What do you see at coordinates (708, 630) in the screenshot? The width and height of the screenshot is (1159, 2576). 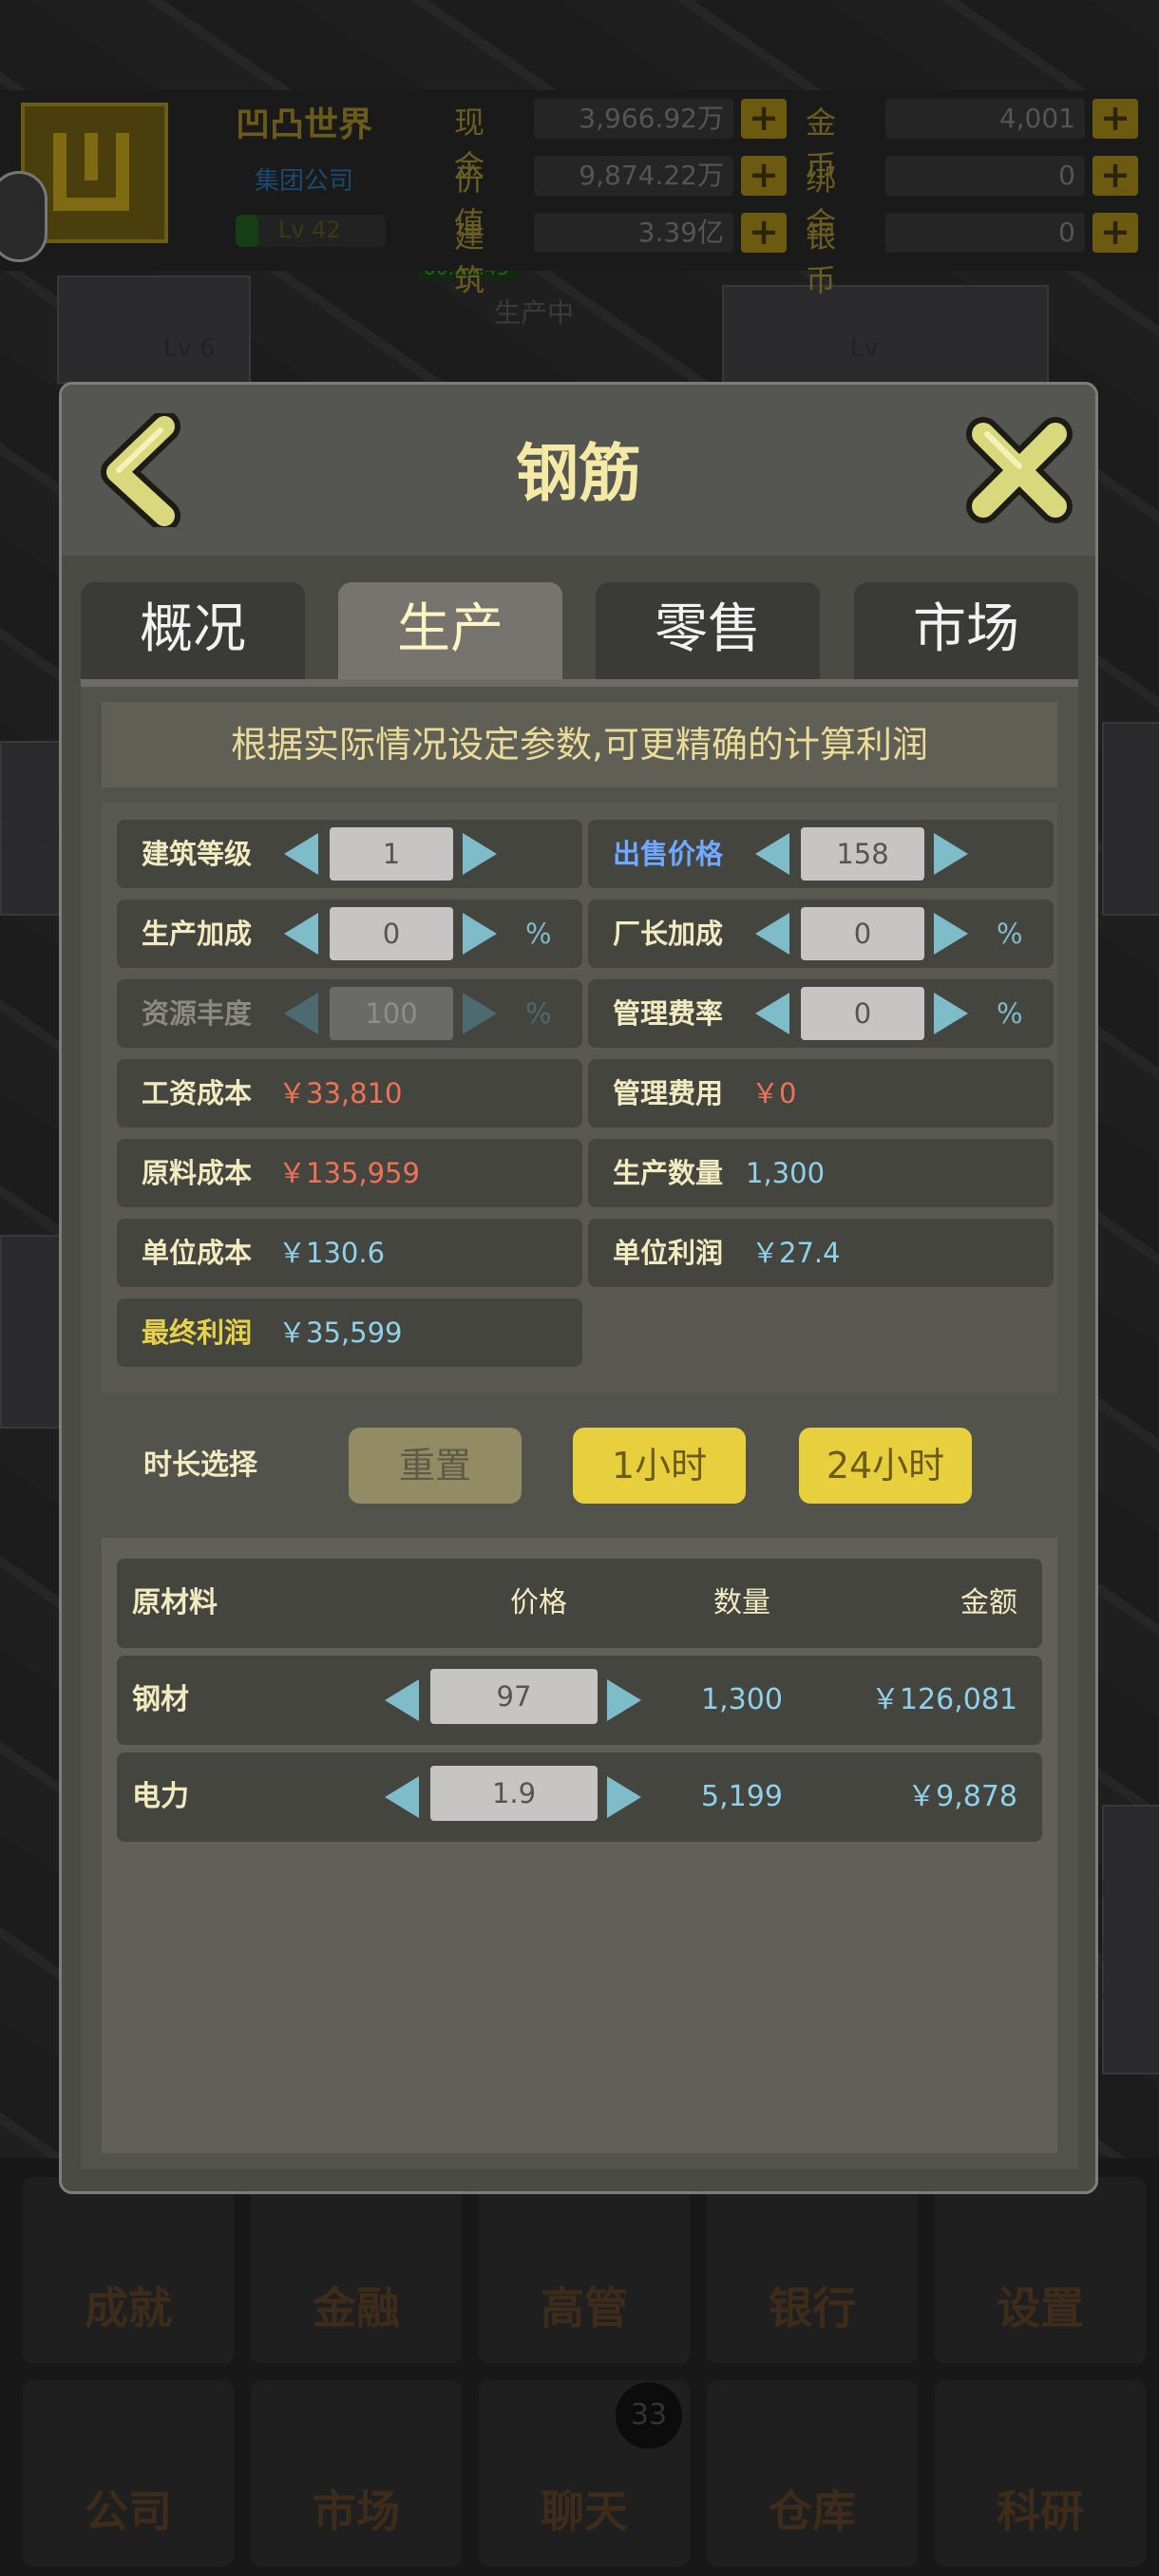 I see `tab-retail: 零售` at bounding box center [708, 630].